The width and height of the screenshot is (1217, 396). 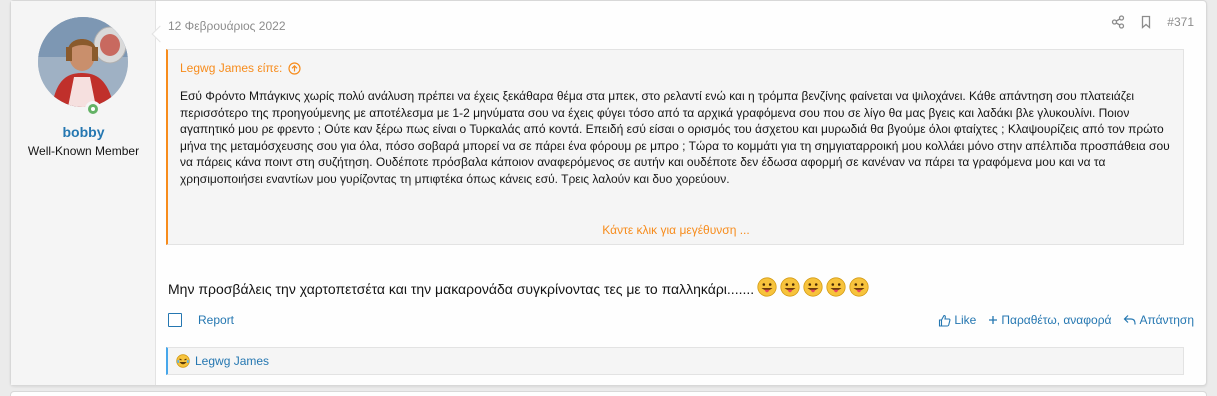 I want to click on like-label: Like, so click(x=965, y=320).